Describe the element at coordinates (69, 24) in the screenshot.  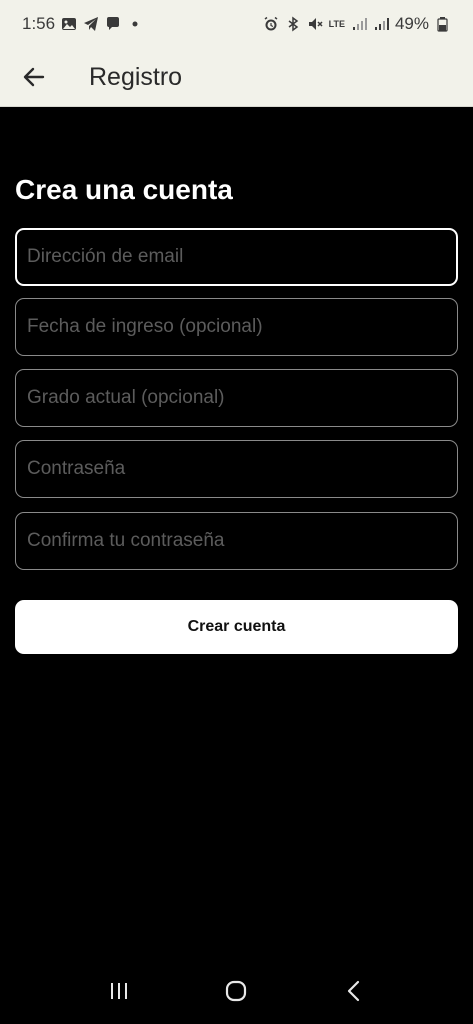
I see `image-icon` at that location.